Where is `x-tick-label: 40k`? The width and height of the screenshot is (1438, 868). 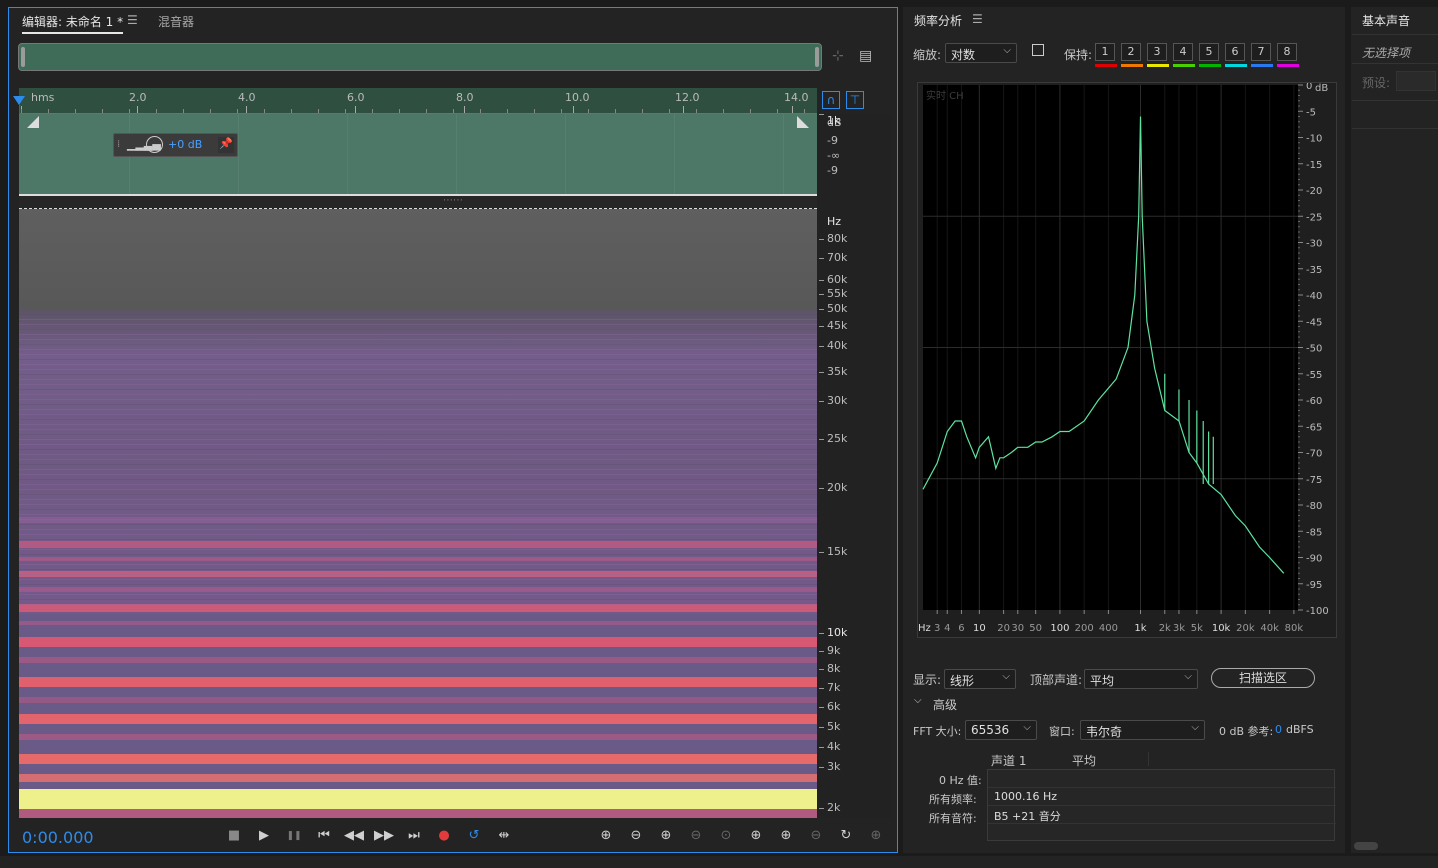 x-tick-label: 40k is located at coordinates (1269, 628).